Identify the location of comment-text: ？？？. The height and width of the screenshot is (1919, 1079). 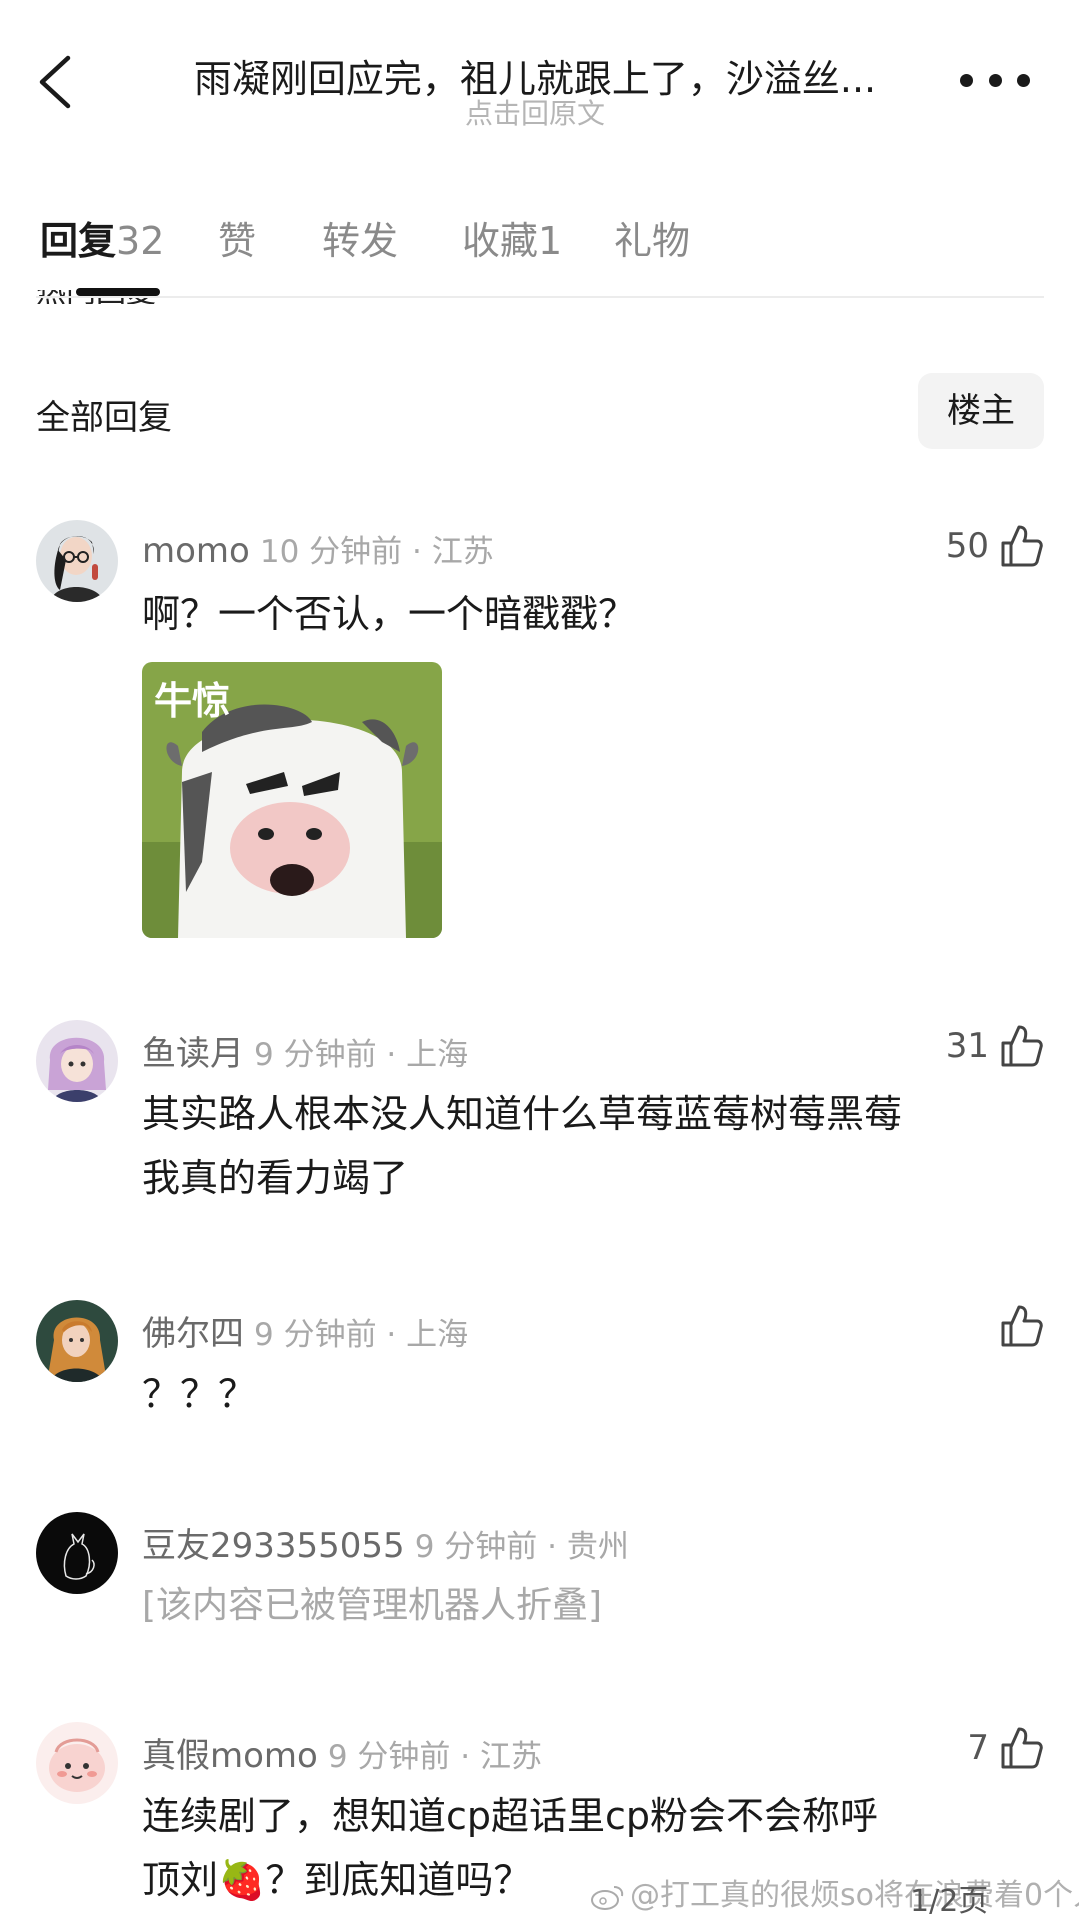
(199, 1394).